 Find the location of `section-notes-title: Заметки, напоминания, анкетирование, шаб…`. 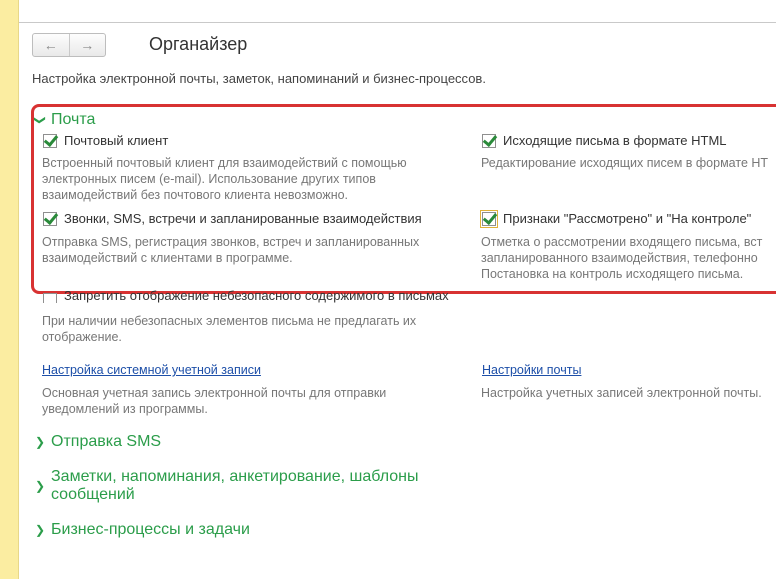

section-notes-title: Заметки, напоминания, анкетирование, шаб… is located at coordinates (234, 486).